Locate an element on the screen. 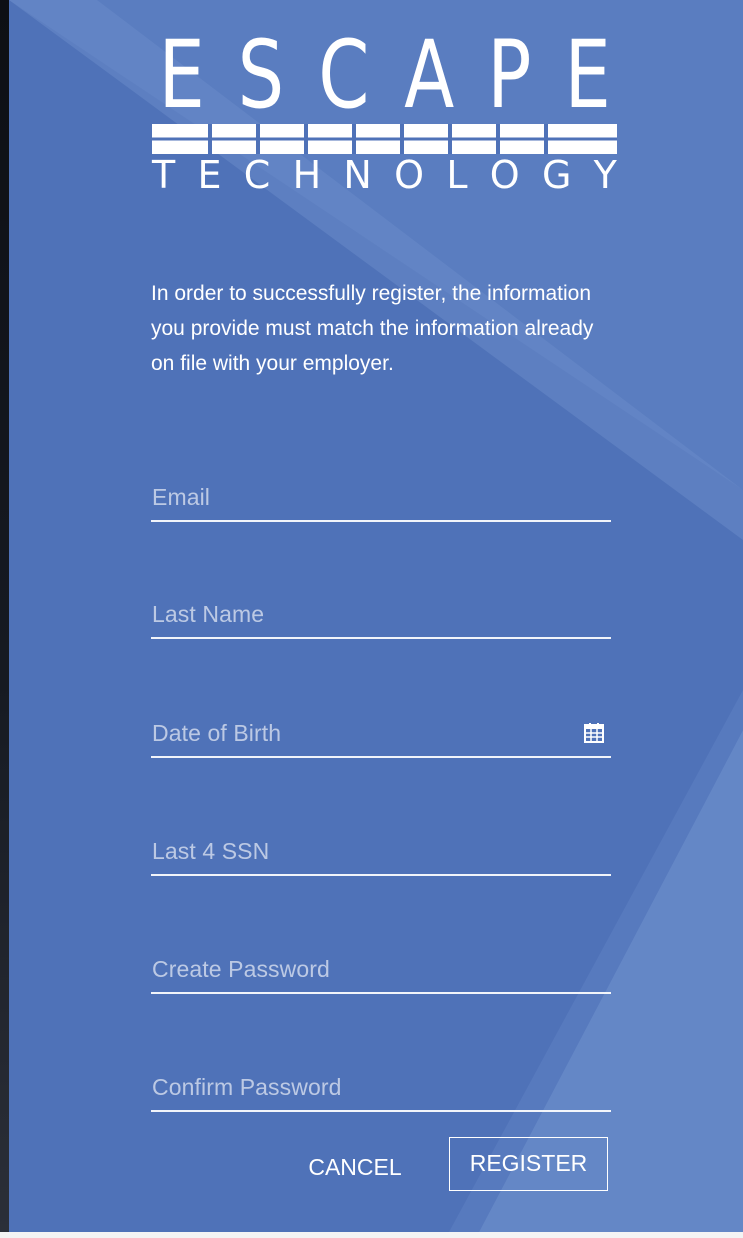 The width and height of the screenshot is (743, 1238). email-field: Email is located at coordinates (381, 496).